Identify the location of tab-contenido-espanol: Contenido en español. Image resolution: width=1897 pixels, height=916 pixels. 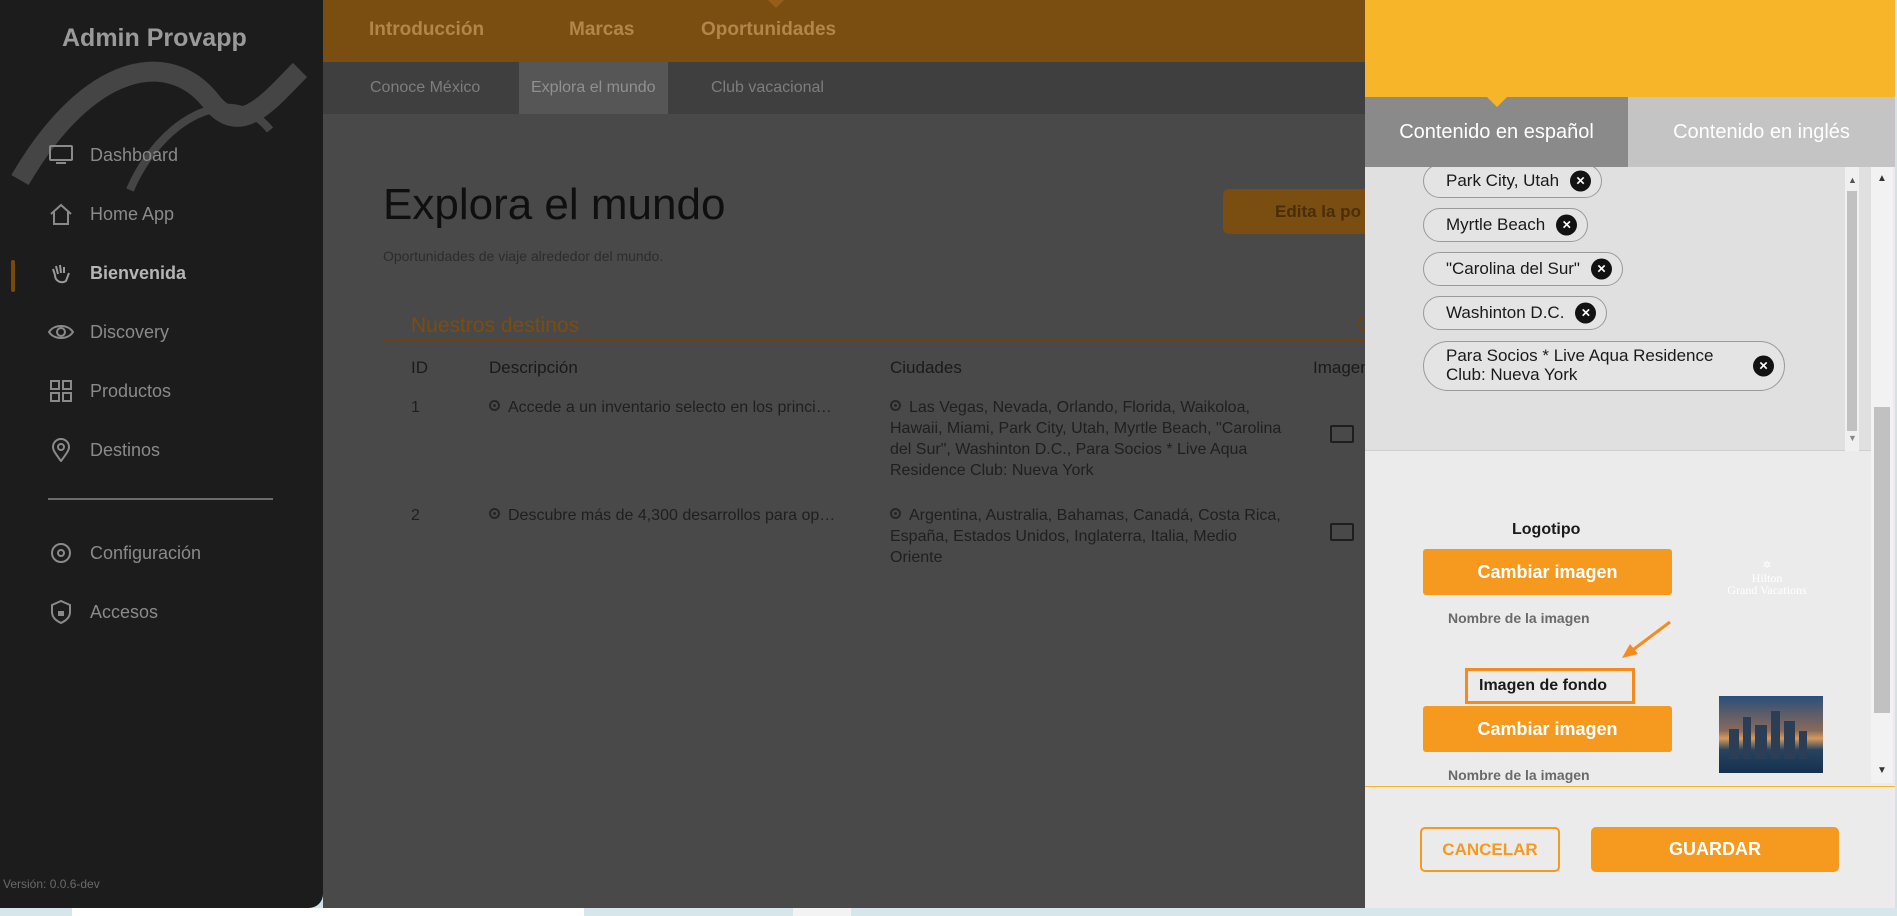
(1496, 132).